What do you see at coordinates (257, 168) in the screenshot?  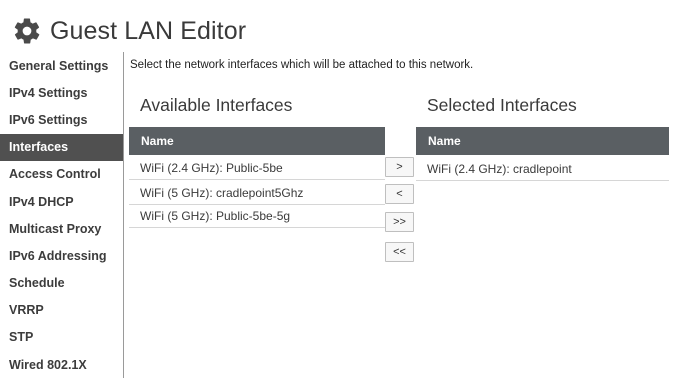 I see `available-interface-row: WiFi (2.4 GHz): Public-5be` at bounding box center [257, 168].